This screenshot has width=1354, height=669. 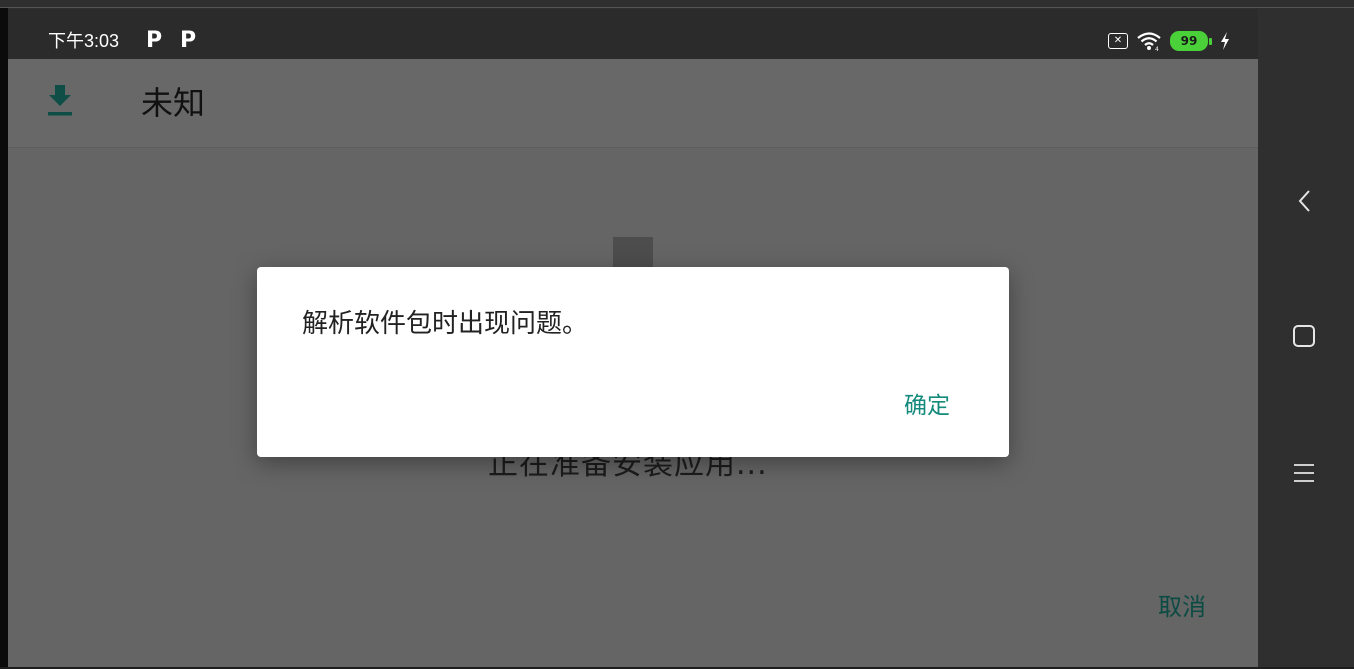 What do you see at coordinates (633, 34) in the screenshot?
I see `status-bar: 下午3:03 P P ✕ 4 99` at bounding box center [633, 34].